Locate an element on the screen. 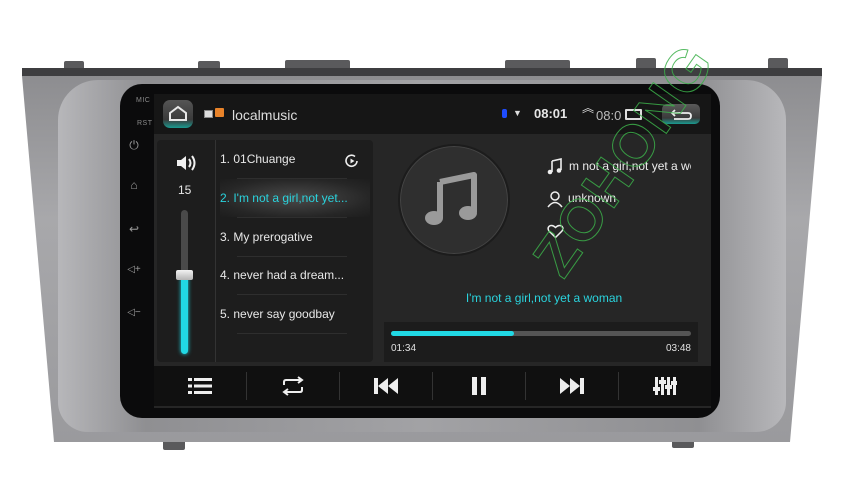 The image size is (849, 500). playback-controls is located at coordinates (432, 386).